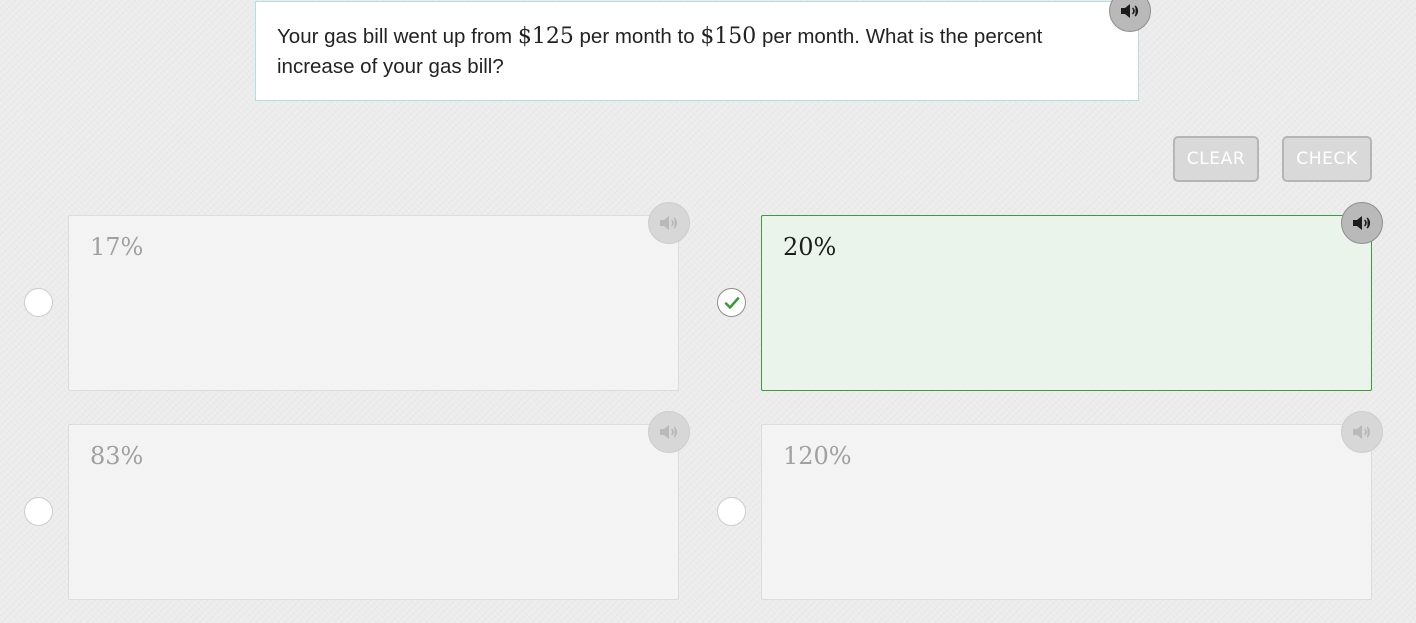 The width and height of the screenshot is (1416, 623). What do you see at coordinates (373, 512) in the screenshot?
I see `option-card-3: 83%` at bounding box center [373, 512].